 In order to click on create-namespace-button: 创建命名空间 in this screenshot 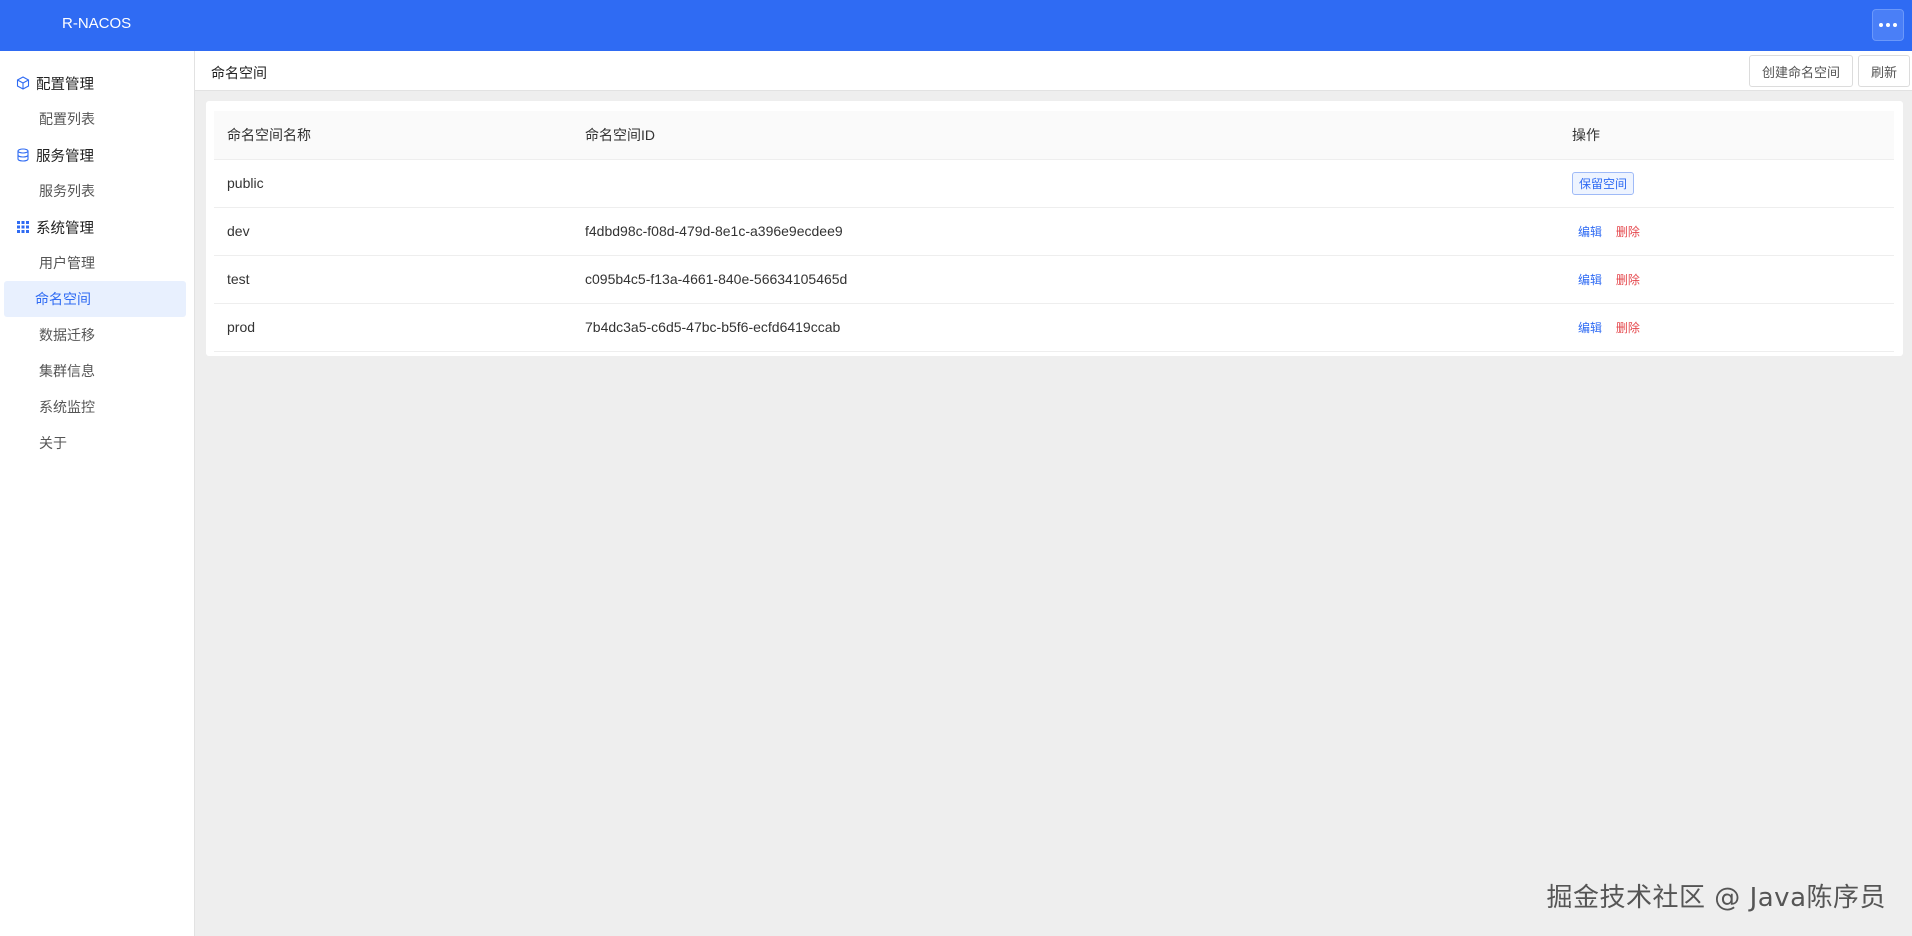, I will do `click(1800, 71)`.